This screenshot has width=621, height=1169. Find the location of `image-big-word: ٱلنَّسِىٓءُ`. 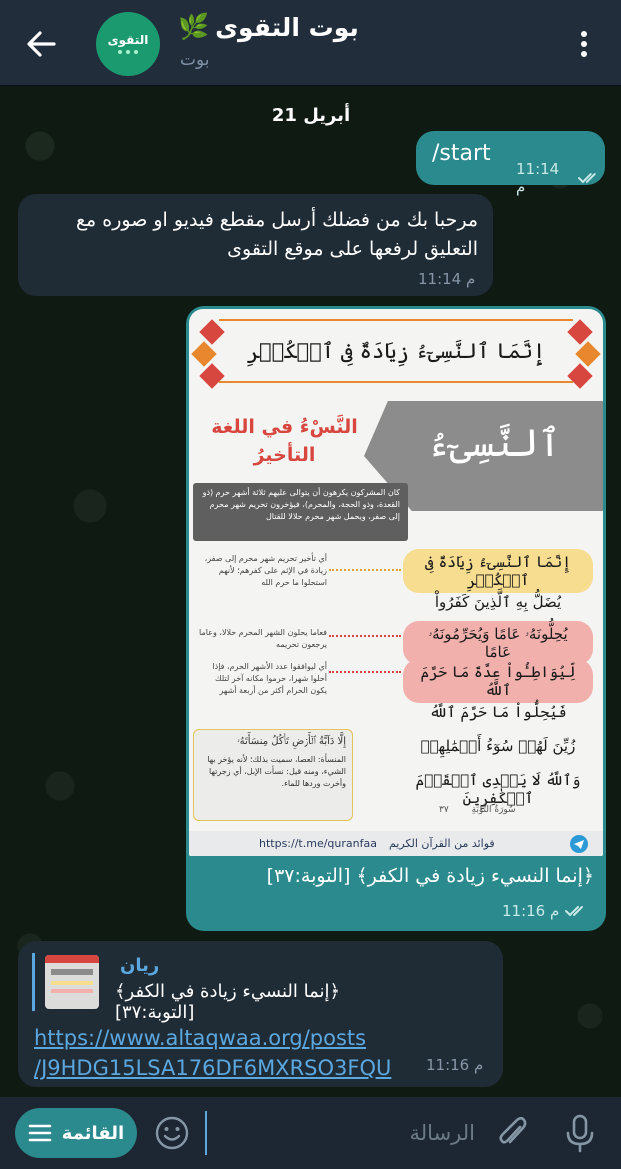

image-big-word: ٱلنَّسِىٓءُ is located at coordinates (494, 443).